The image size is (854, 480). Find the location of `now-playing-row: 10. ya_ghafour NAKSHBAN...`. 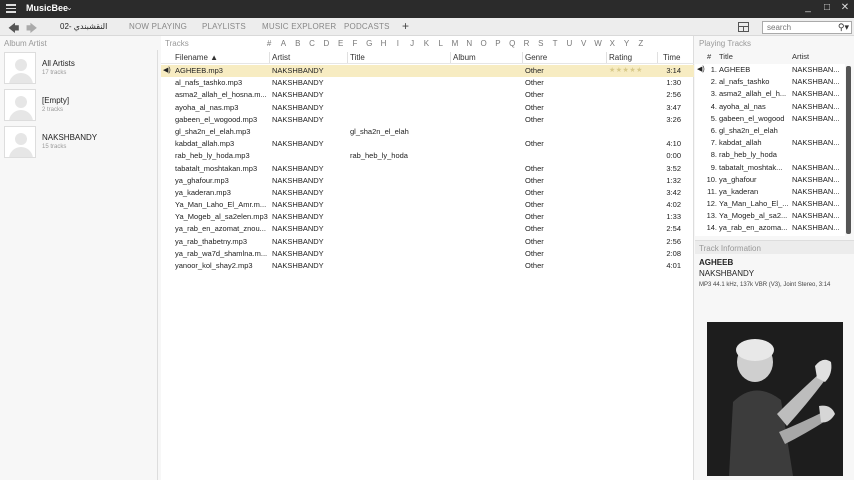

now-playing-row: 10. ya_ghafour NAKSHBAN... is located at coordinates (770, 180).